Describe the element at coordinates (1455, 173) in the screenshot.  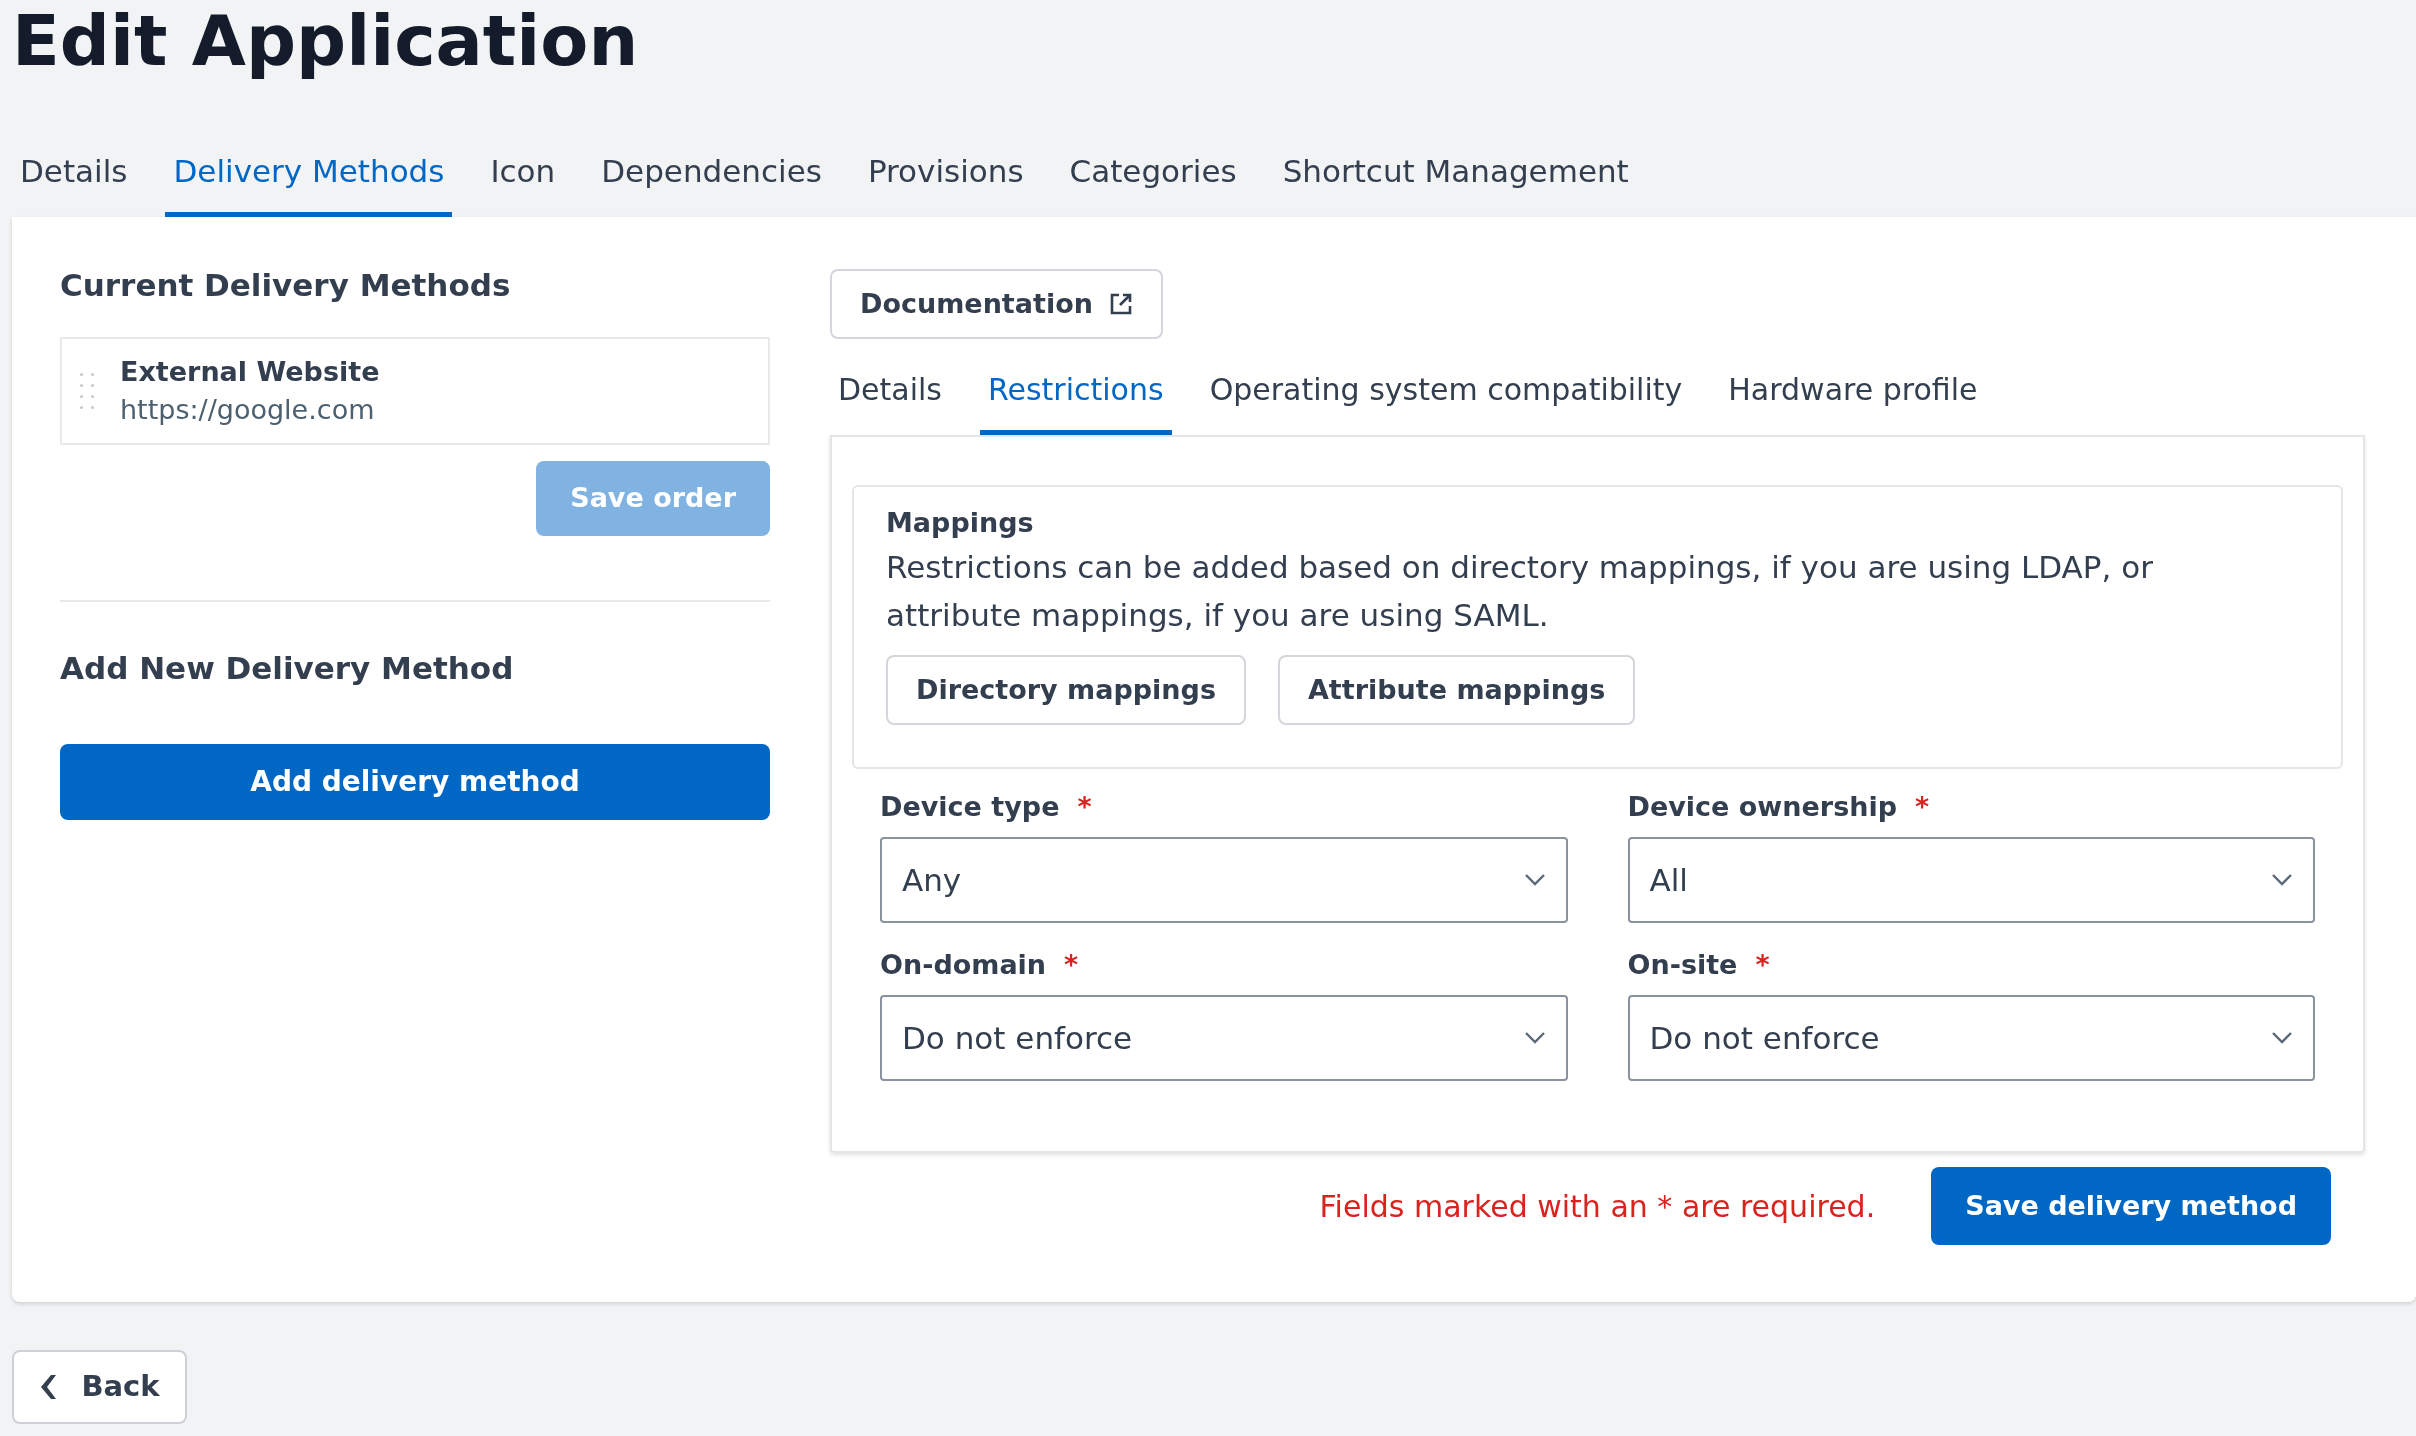
I see `tab: Shortcut Management` at that location.